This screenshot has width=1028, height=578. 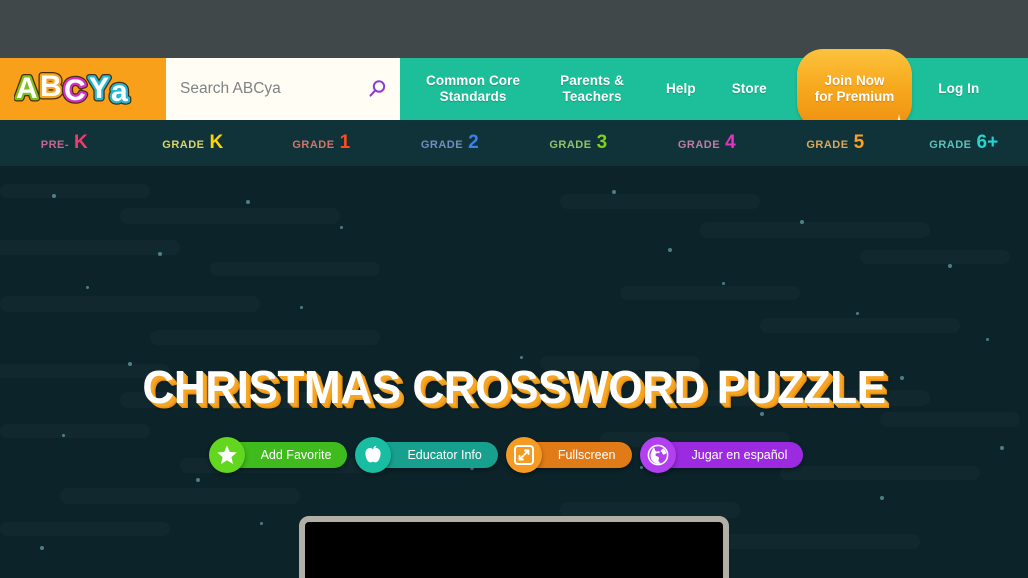 I want to click on page-title: CHRISTMAS CROSSWORD PUZZLE, so click(x=514, y=387).